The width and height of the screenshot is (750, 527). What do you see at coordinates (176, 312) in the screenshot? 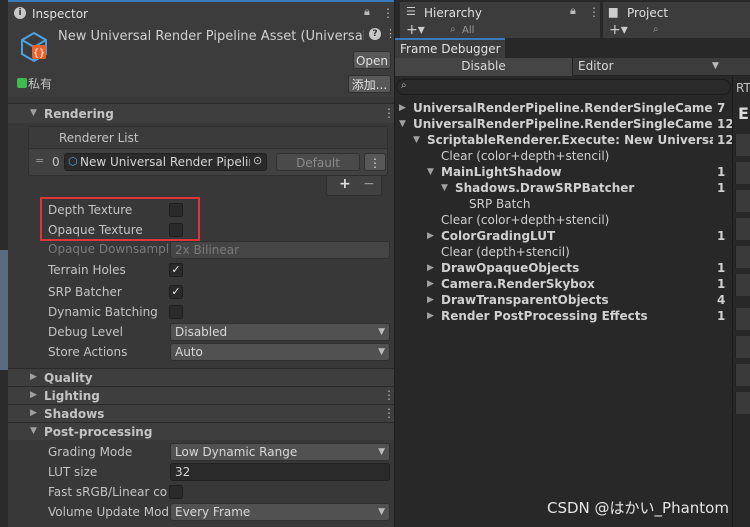
I see `dynamic-batching-checkbox` at bounding box center [176, 312].